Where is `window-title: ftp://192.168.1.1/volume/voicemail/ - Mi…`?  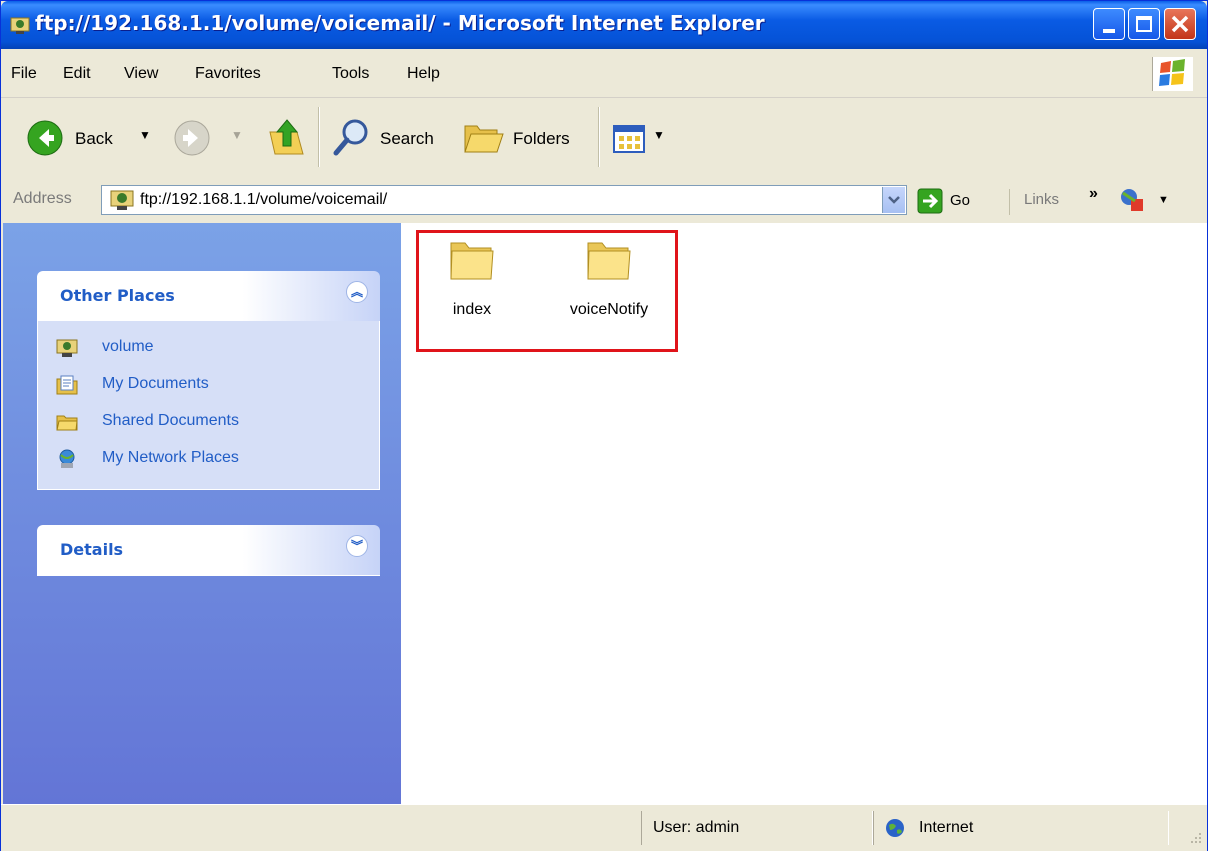 window-title: ftp://192.168.1.1/volume/voicemail/ - Mi… is located at coordinates (400, 23).